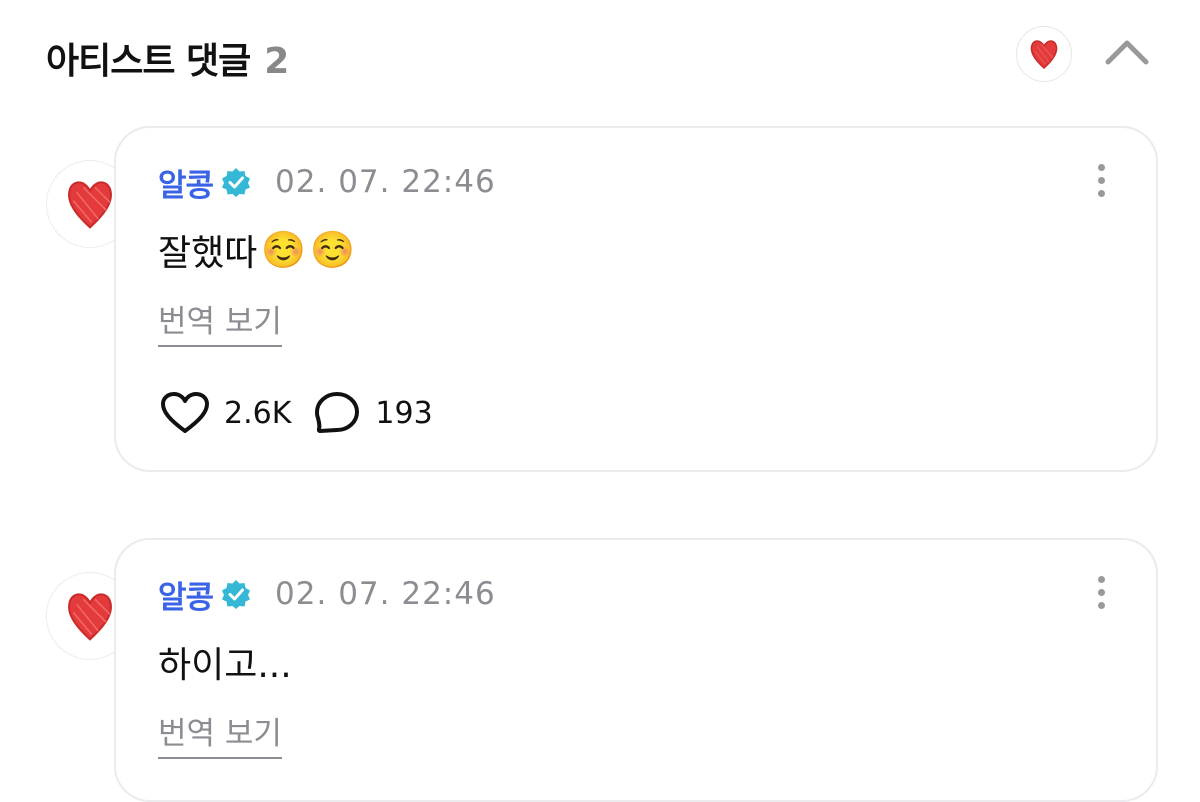 The image size is (1200, 802). I want to click on chevron-up-icon, so click(1127, 52).